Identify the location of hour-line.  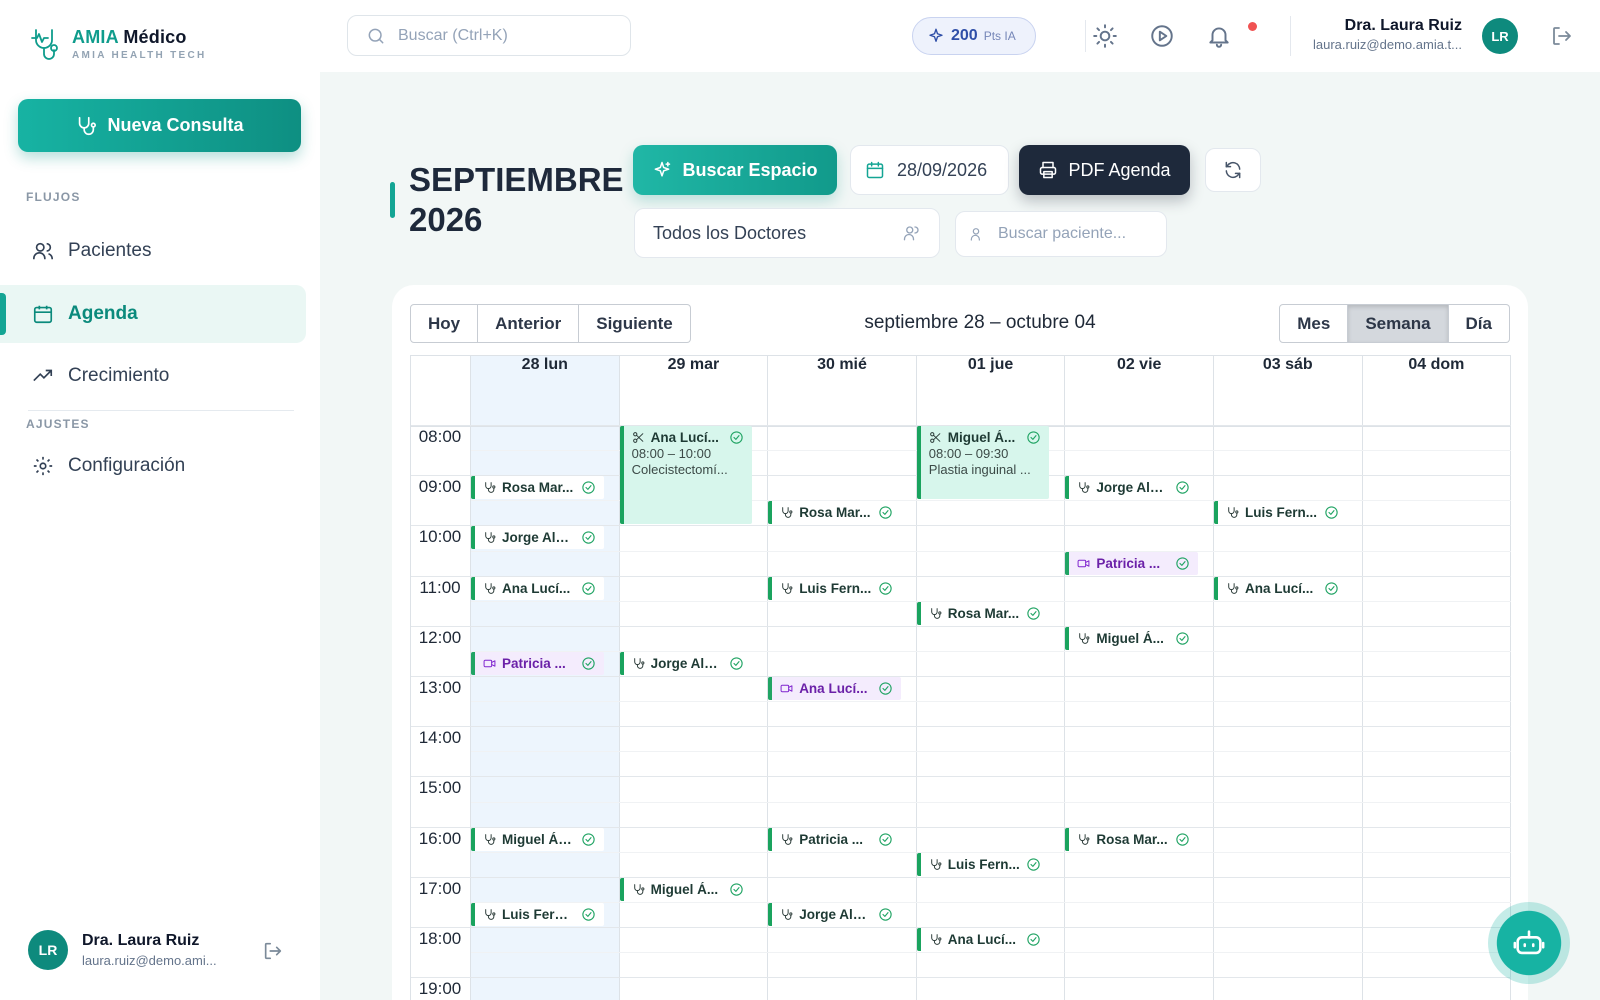
(961, 978).